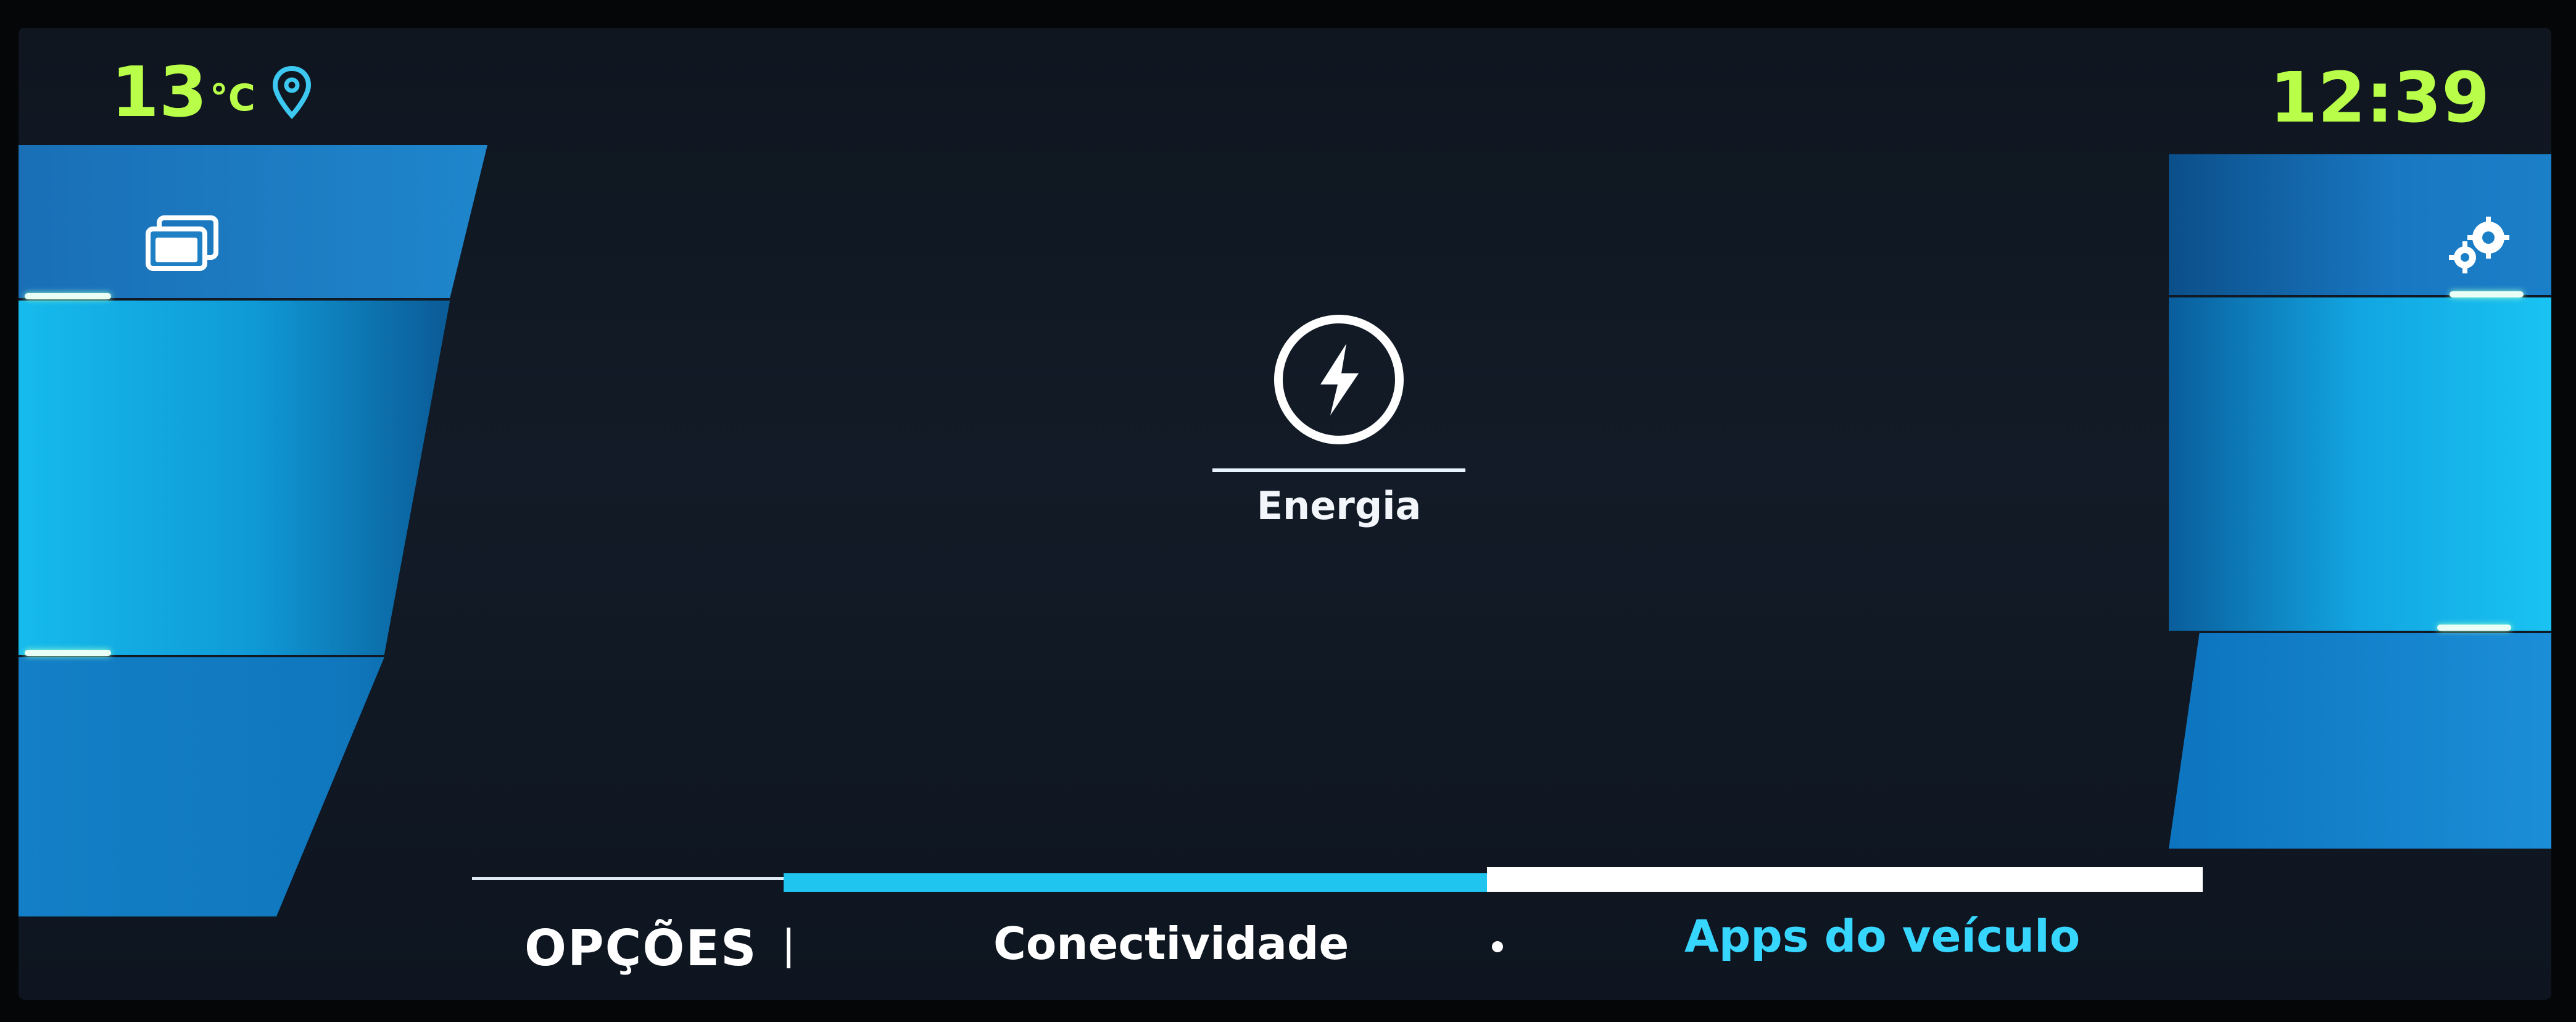 This screenshot has width=2576, height=1022. I want to click on gears-icon, so click(2479, 245).